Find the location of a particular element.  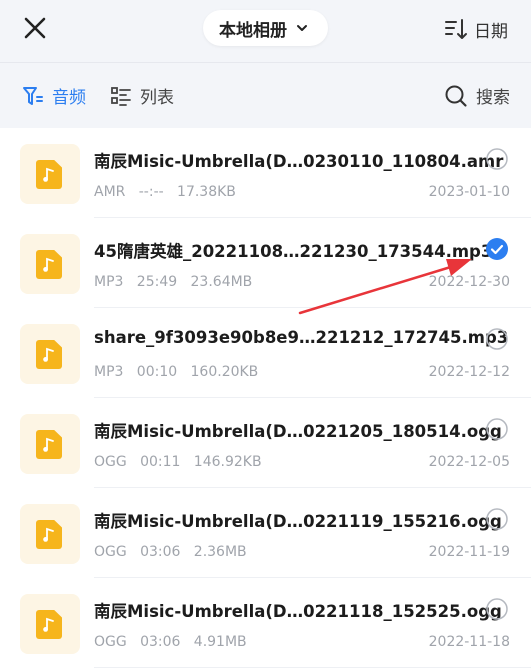

file-size: 2.36MB is located at coordinates (220, 552).